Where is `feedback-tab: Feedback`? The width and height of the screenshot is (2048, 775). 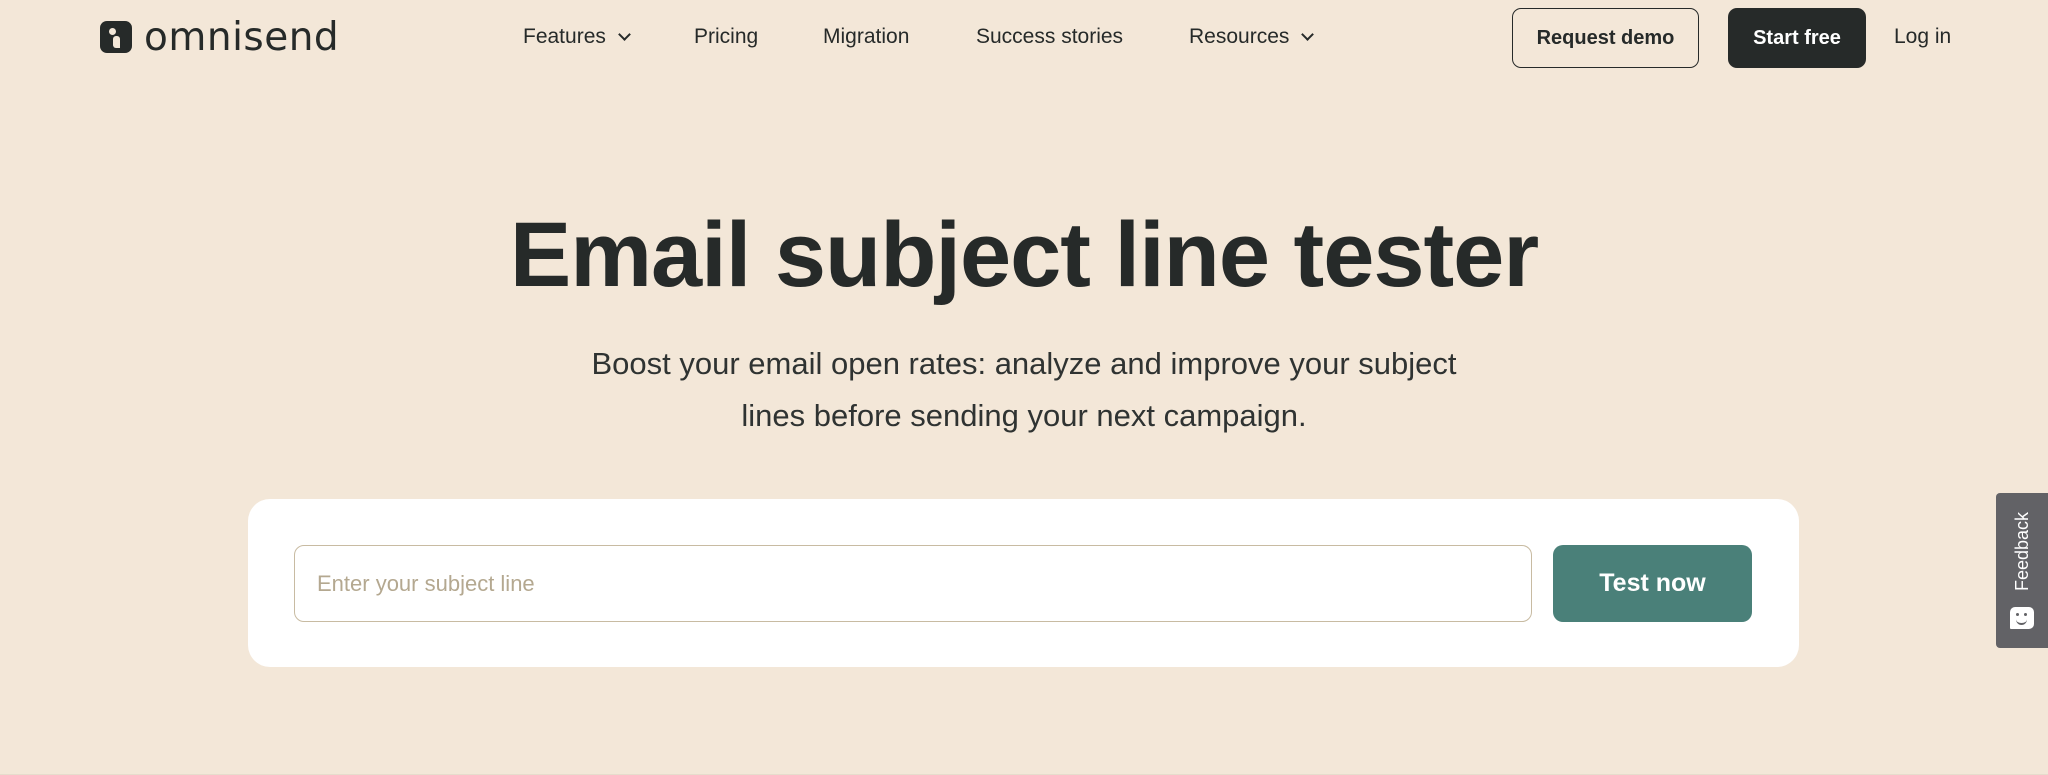
feedback-tab: Feedback is located at coordinates (2022, 570).